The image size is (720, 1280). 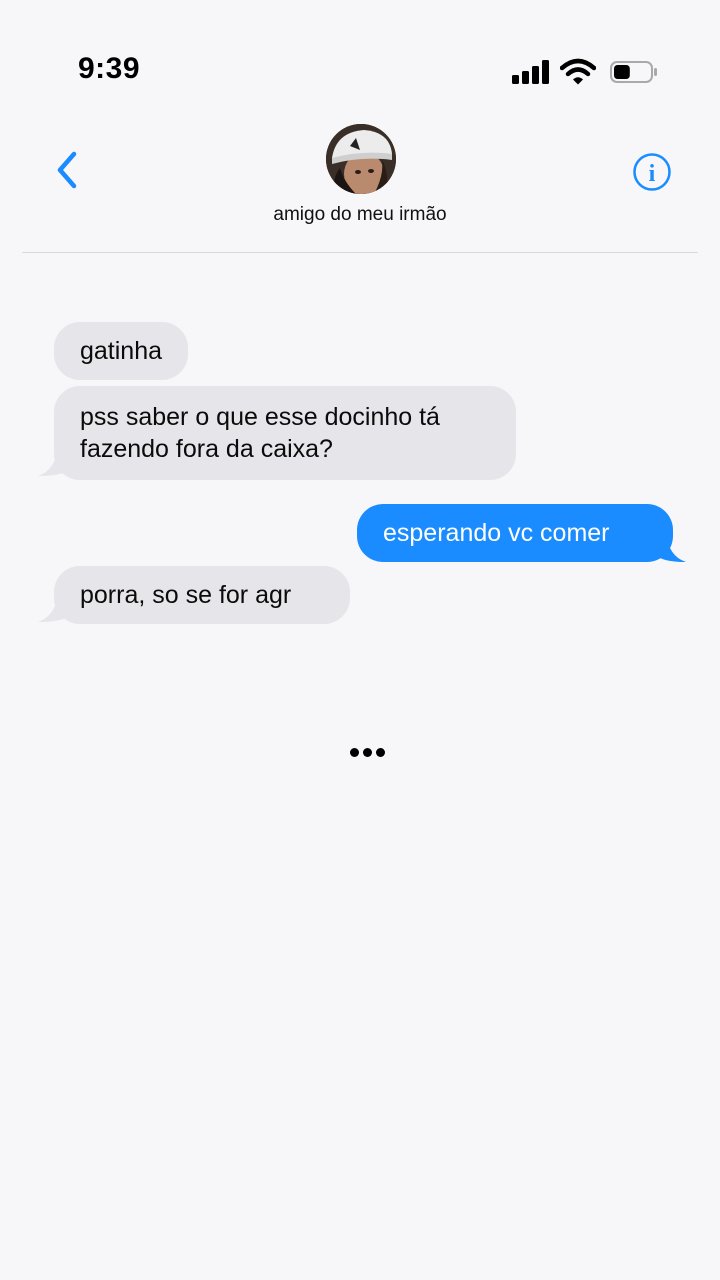 I want to click on status-bar: 9:39, so click(x=360, y=60).